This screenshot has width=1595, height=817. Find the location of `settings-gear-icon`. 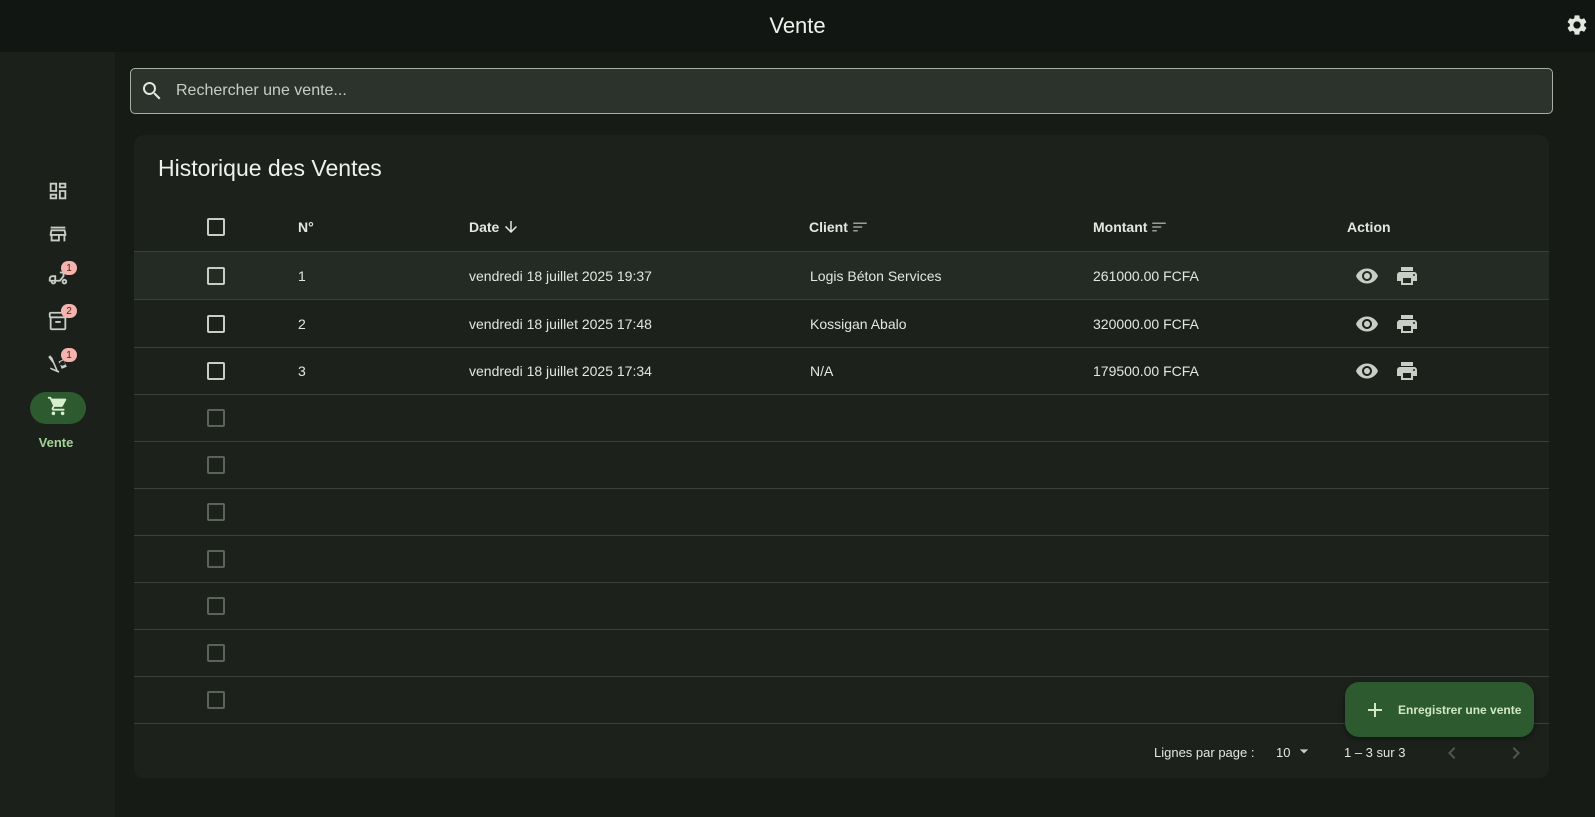

settings-gear-icon is located at coordinates (1577, 25).